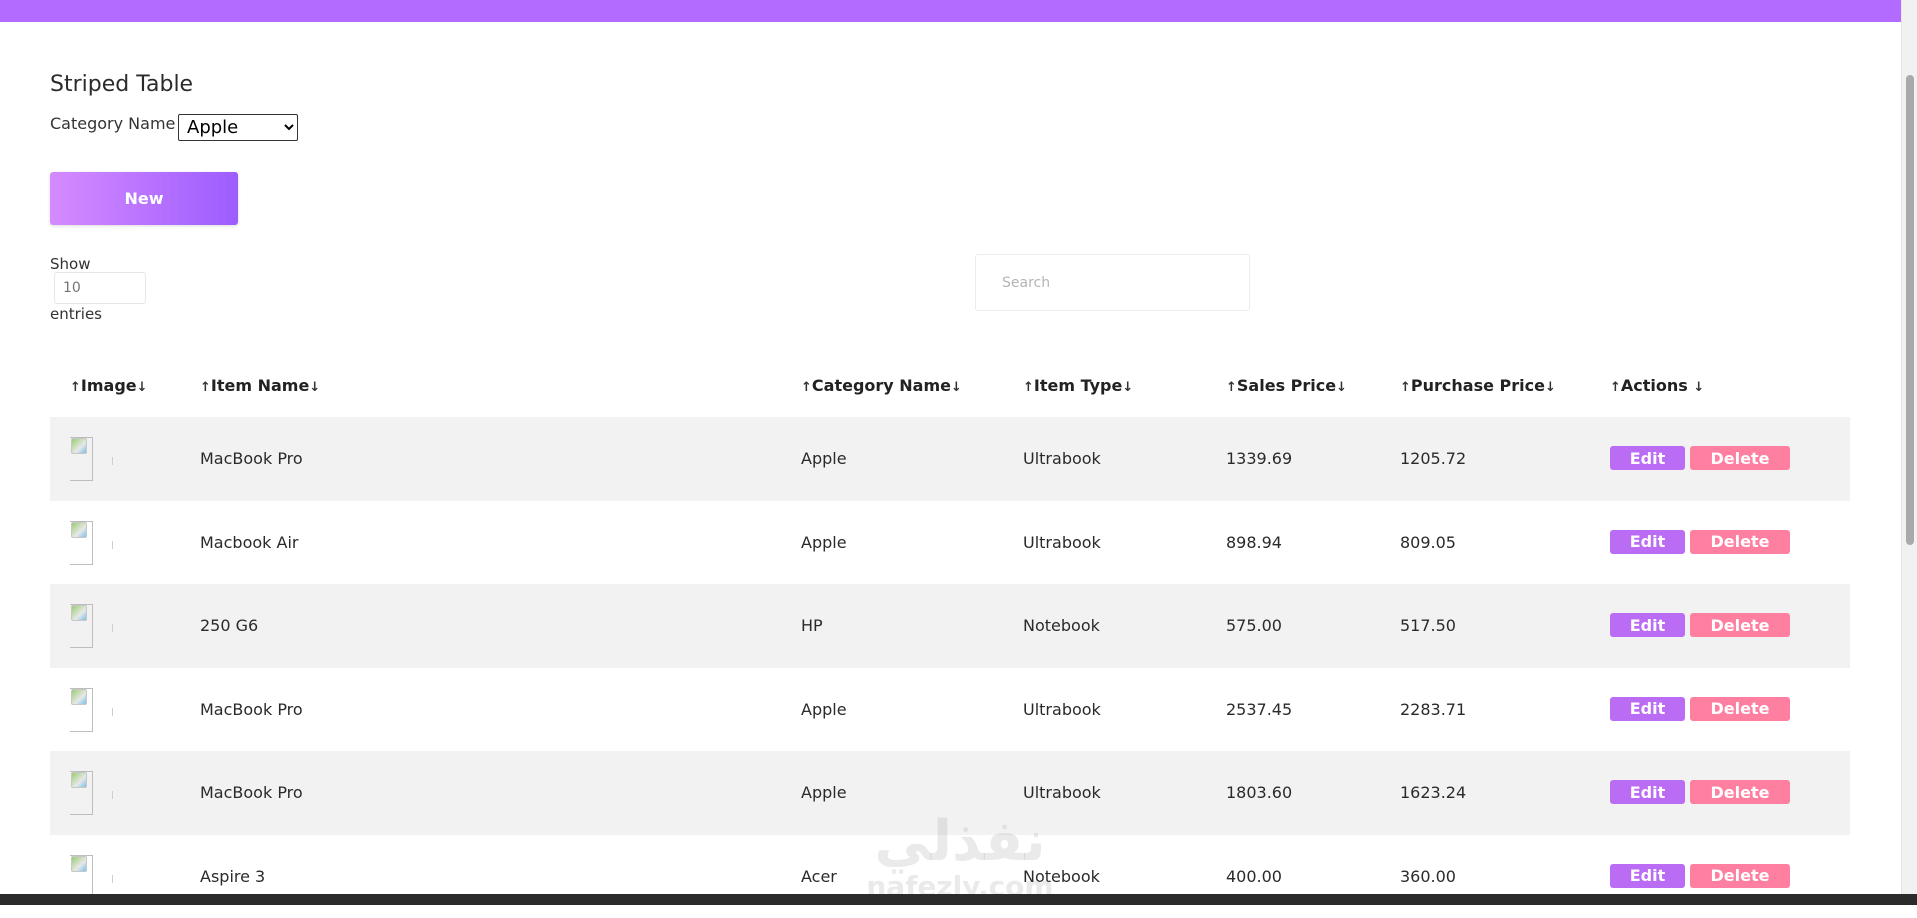  Describe the element at coordinates (1433, 793) in the screenshot. I see `purchase-price-cell: 1623.24` at that location.